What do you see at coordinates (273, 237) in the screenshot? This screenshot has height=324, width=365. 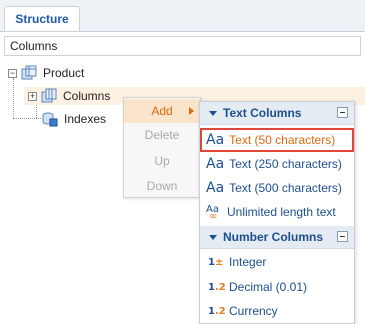 I see `group-title: Number Columns` at bounding box center [273, 237].